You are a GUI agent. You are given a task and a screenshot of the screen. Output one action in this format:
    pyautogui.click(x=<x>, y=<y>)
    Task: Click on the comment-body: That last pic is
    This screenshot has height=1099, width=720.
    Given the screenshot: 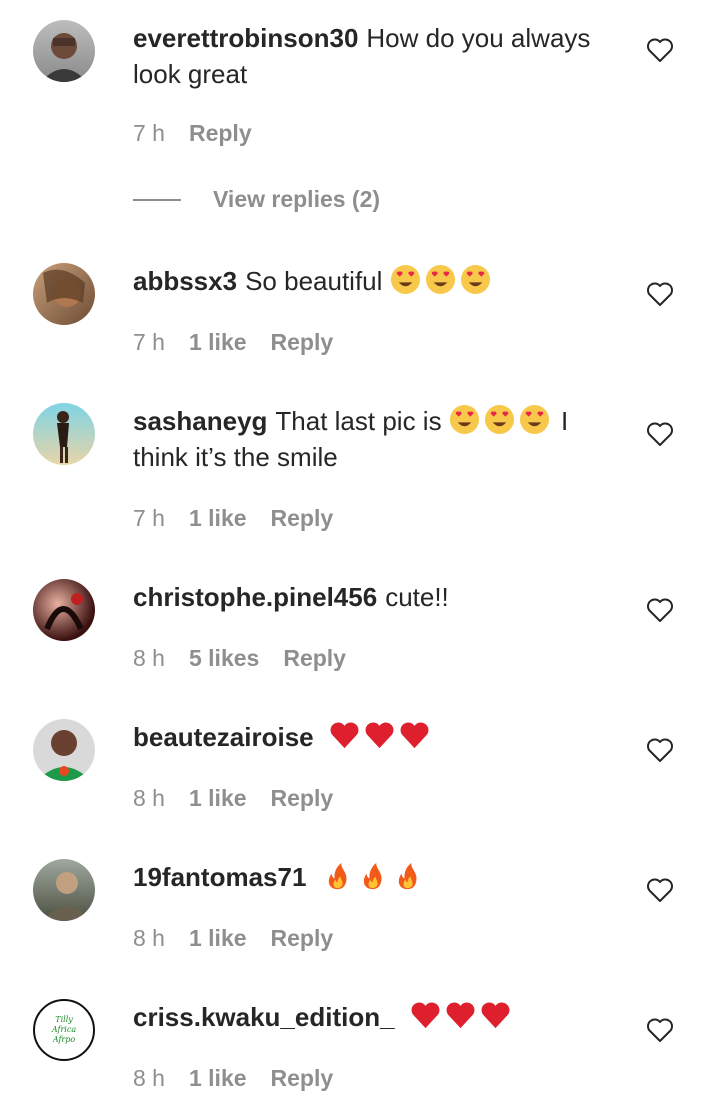 What is the action you would take?
    pyautogui.click(x=358, y=421)
    